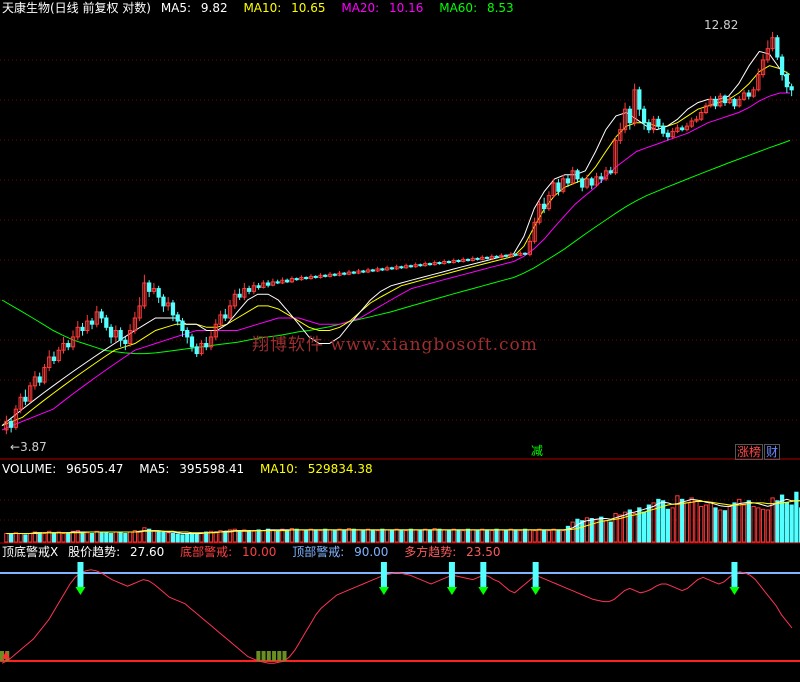  I want to click on long-trend-label-text: 多方趋势:, so click(430, 552).